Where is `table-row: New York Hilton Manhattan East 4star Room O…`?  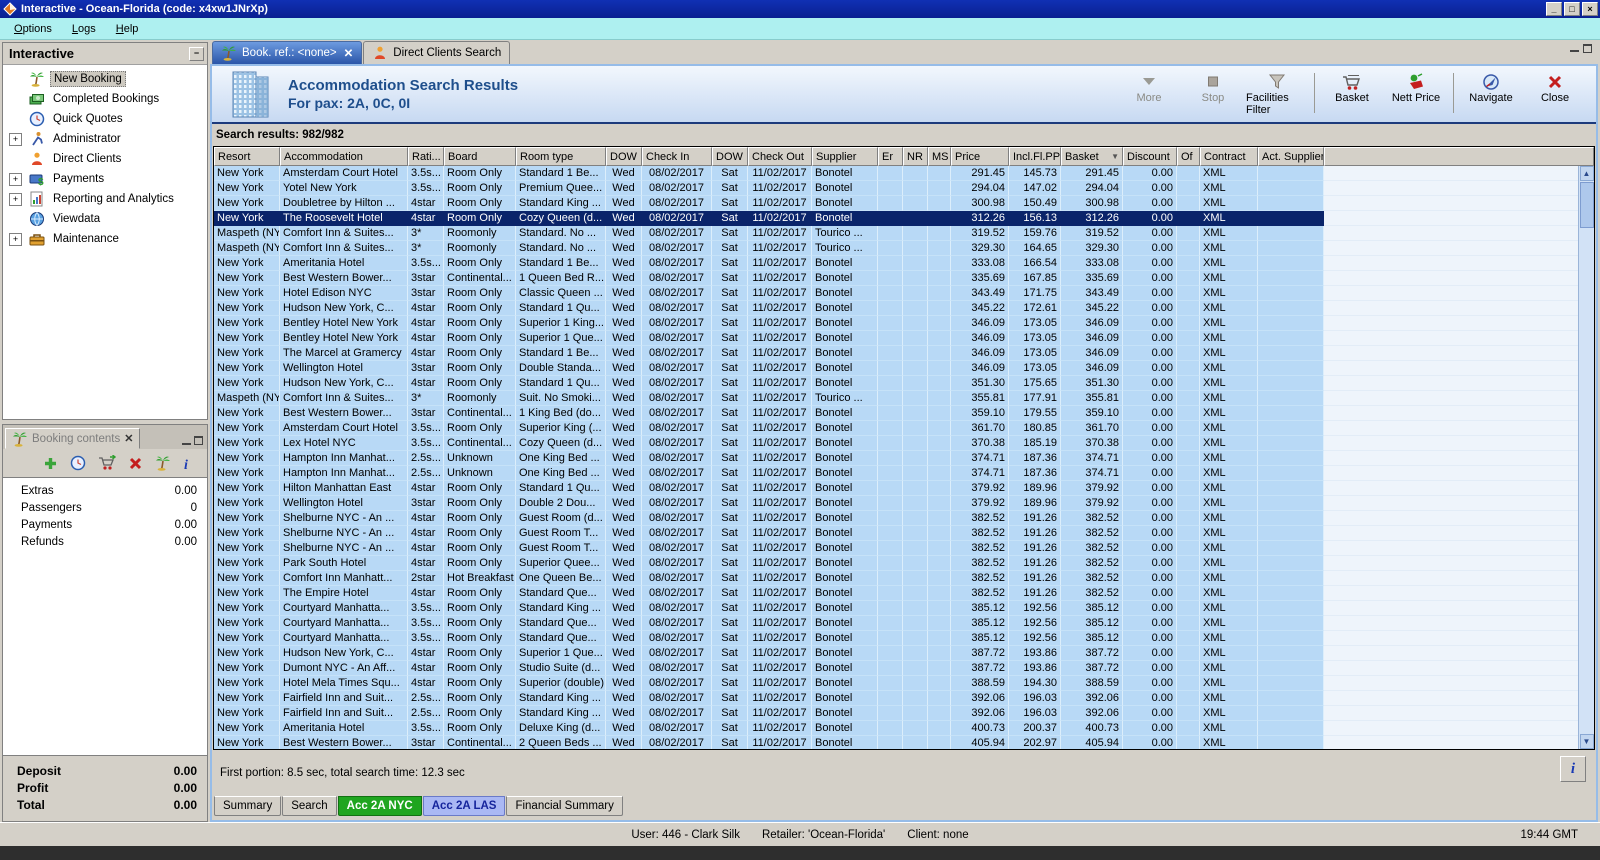 table-row: New York Hilton Manhattan East 4star Room O… is located at coordinates (904, 488).